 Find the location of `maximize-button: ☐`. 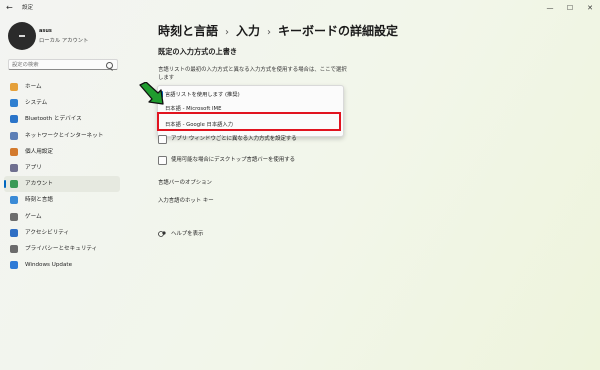

maximize-button: ☐ is located at coordinates (570, 8).